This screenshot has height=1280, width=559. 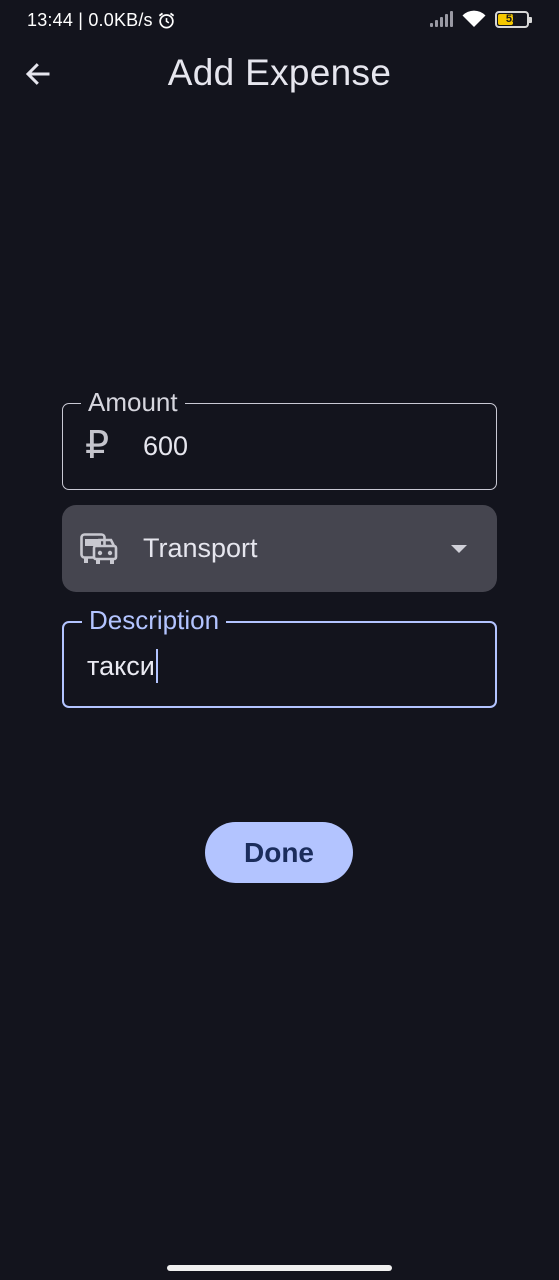 What do you see at coordinates (154, 620) in the screenshot?
I see `description-label: Description` at bounding box center [154, 620].